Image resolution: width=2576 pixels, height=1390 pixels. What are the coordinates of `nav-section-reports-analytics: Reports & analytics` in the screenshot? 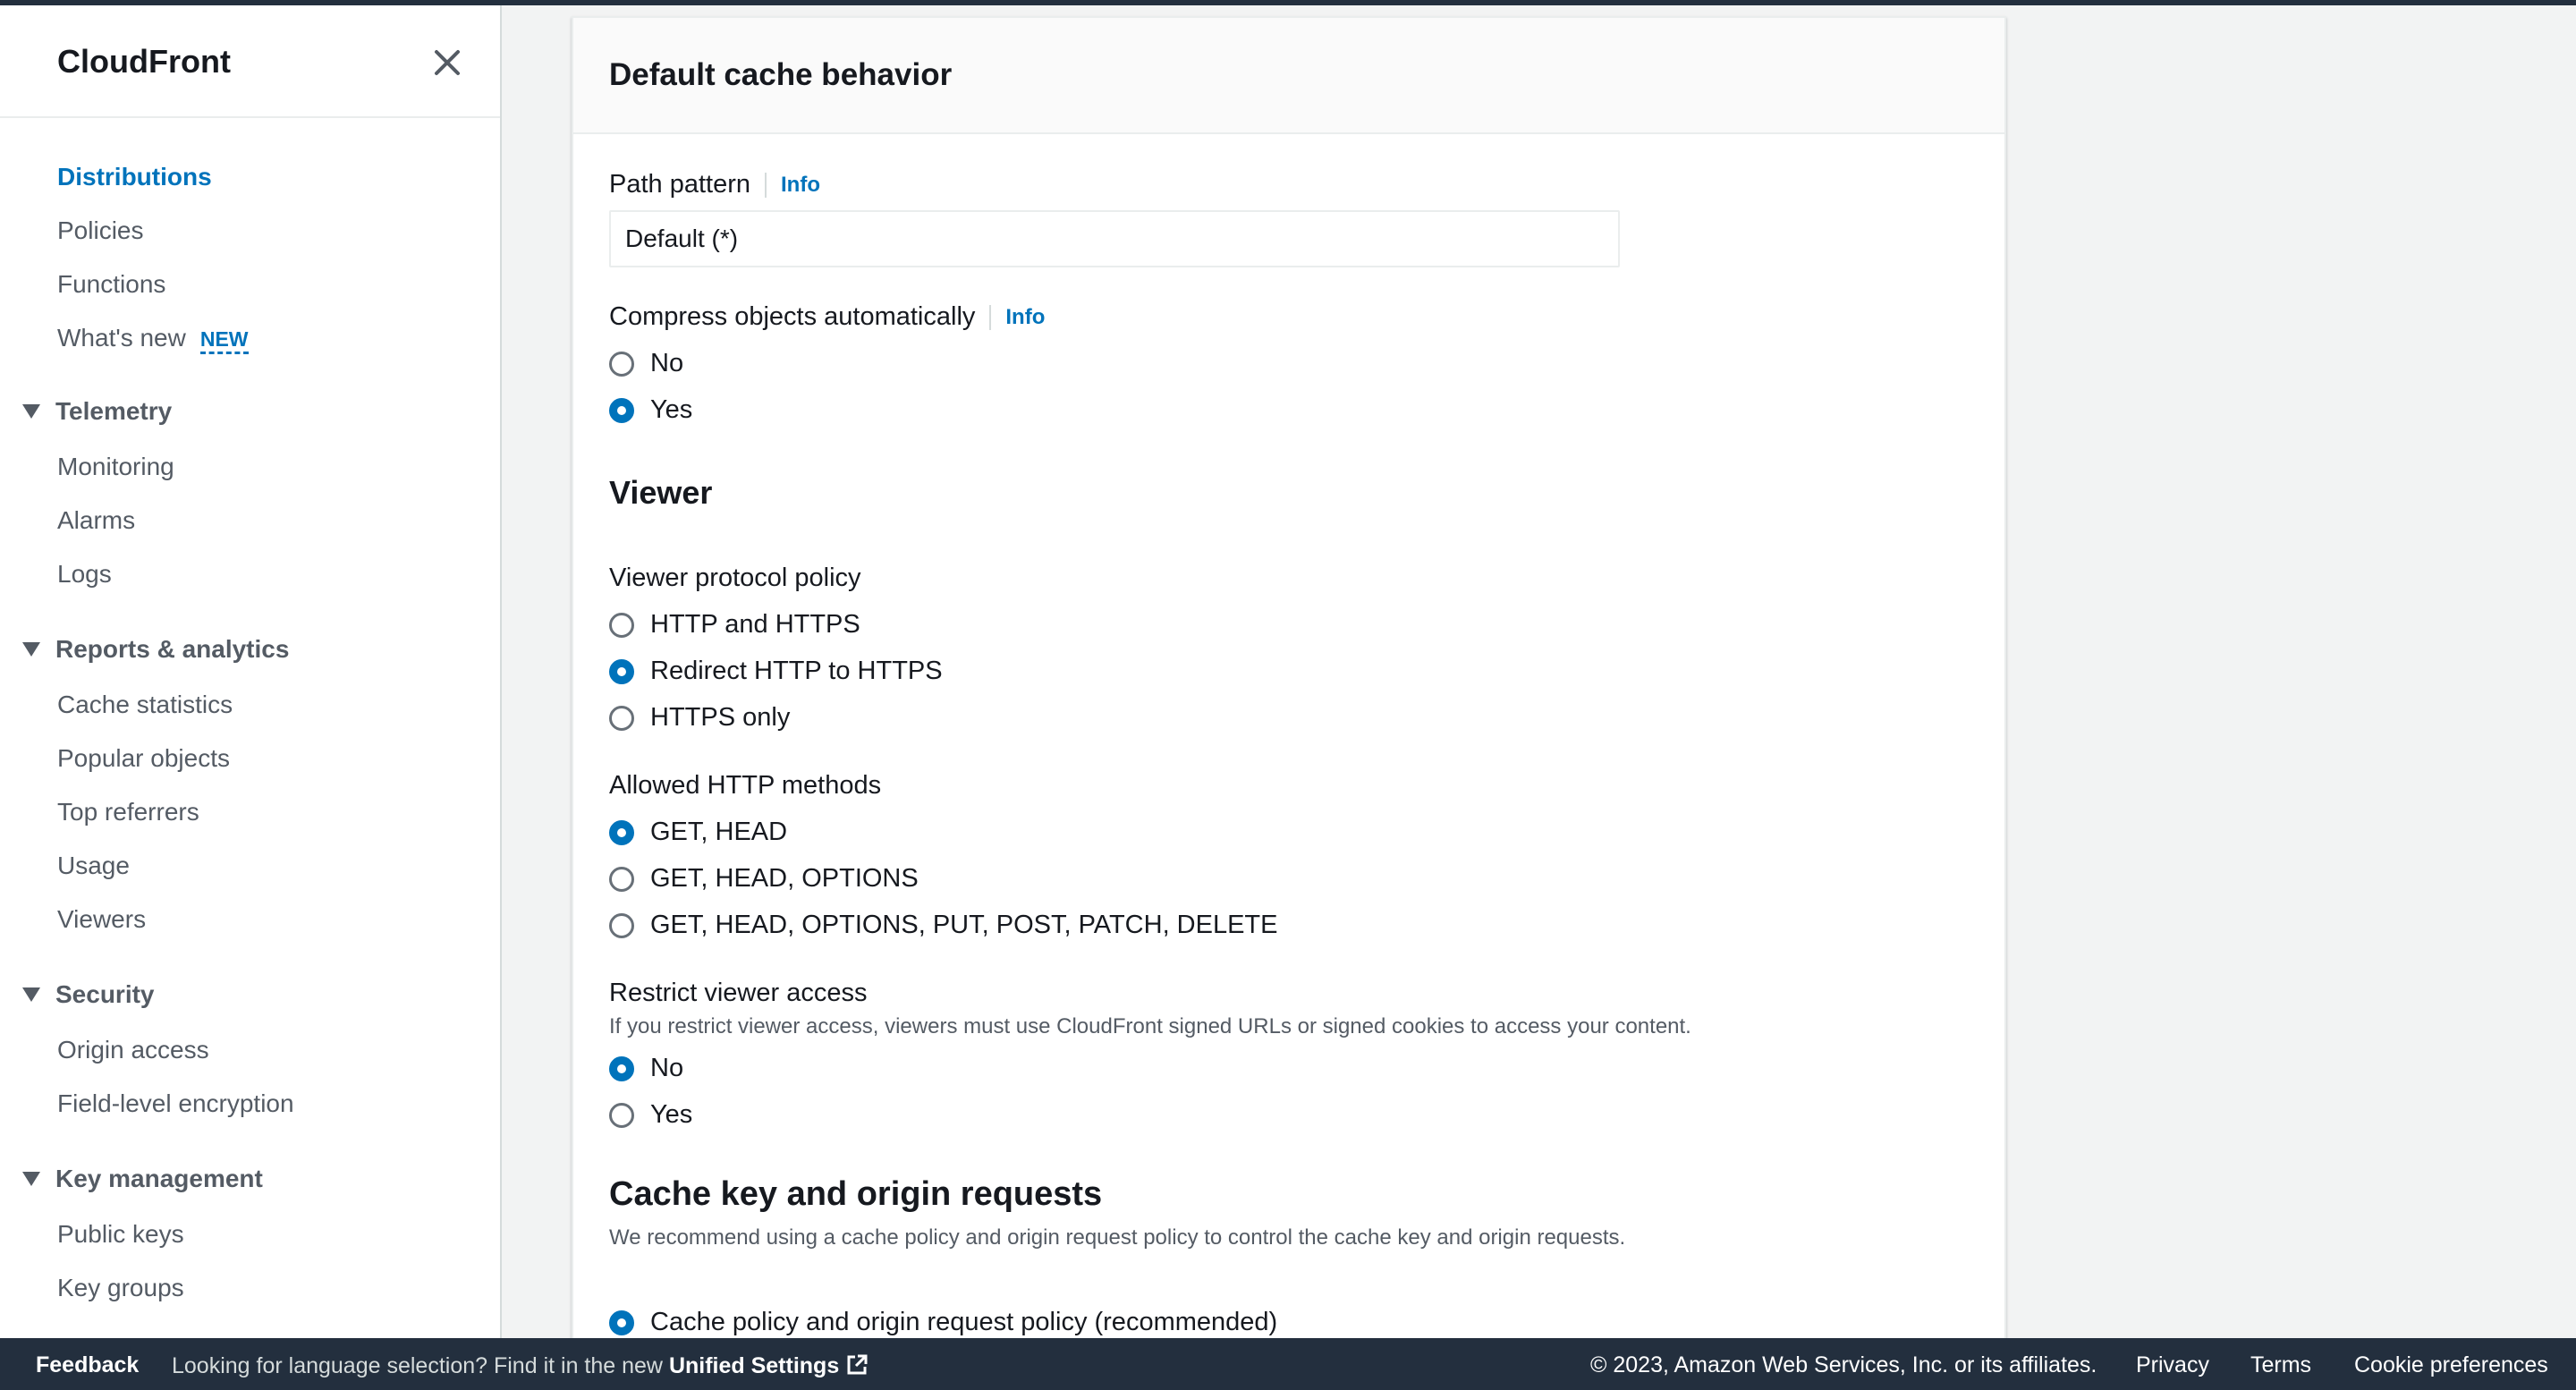 It's located at (155, 649).